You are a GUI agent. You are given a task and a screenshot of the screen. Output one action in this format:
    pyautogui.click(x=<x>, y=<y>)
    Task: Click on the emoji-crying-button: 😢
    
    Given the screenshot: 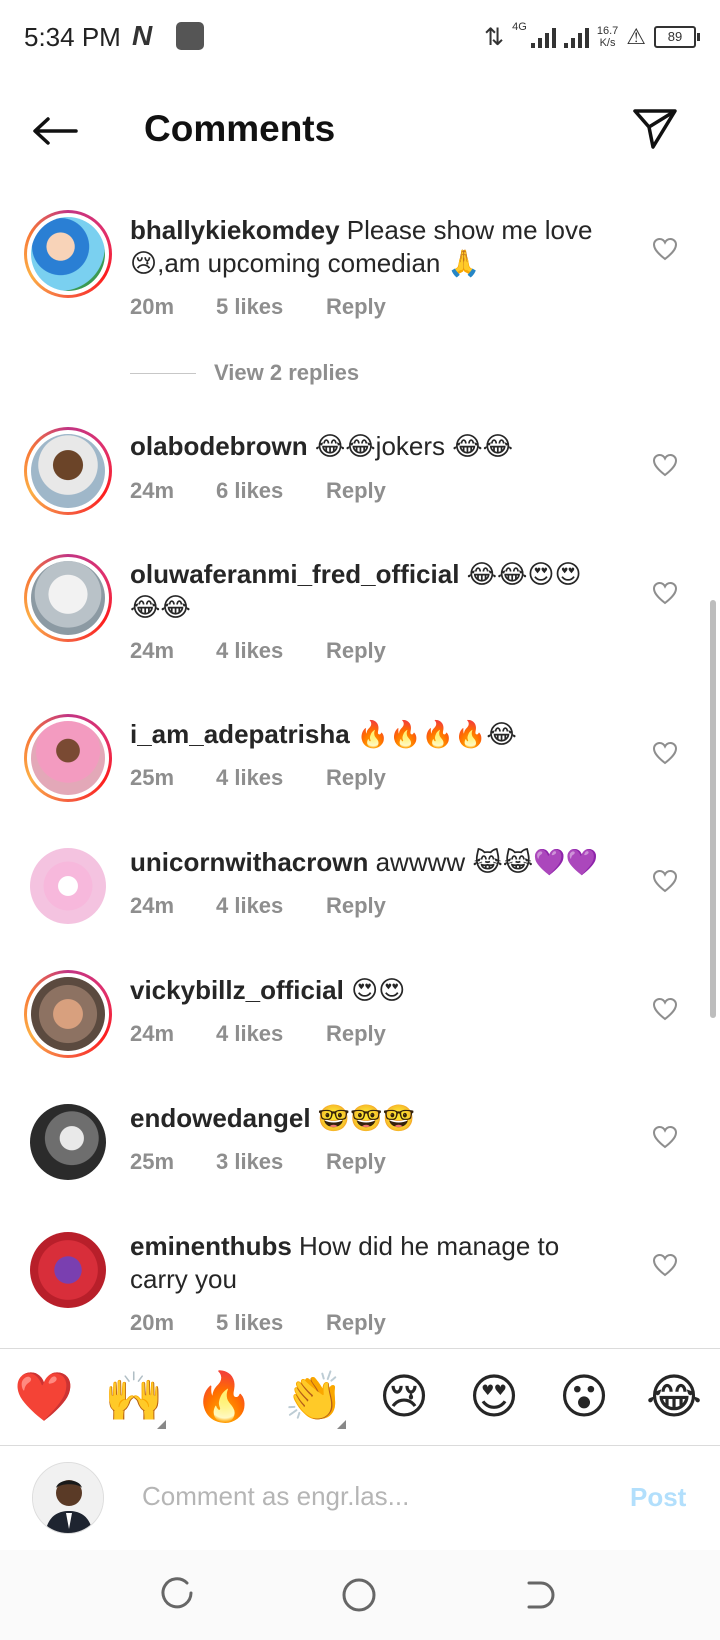 What is the action you would take?
    pyautogui.click(x=404, y=1398)
    